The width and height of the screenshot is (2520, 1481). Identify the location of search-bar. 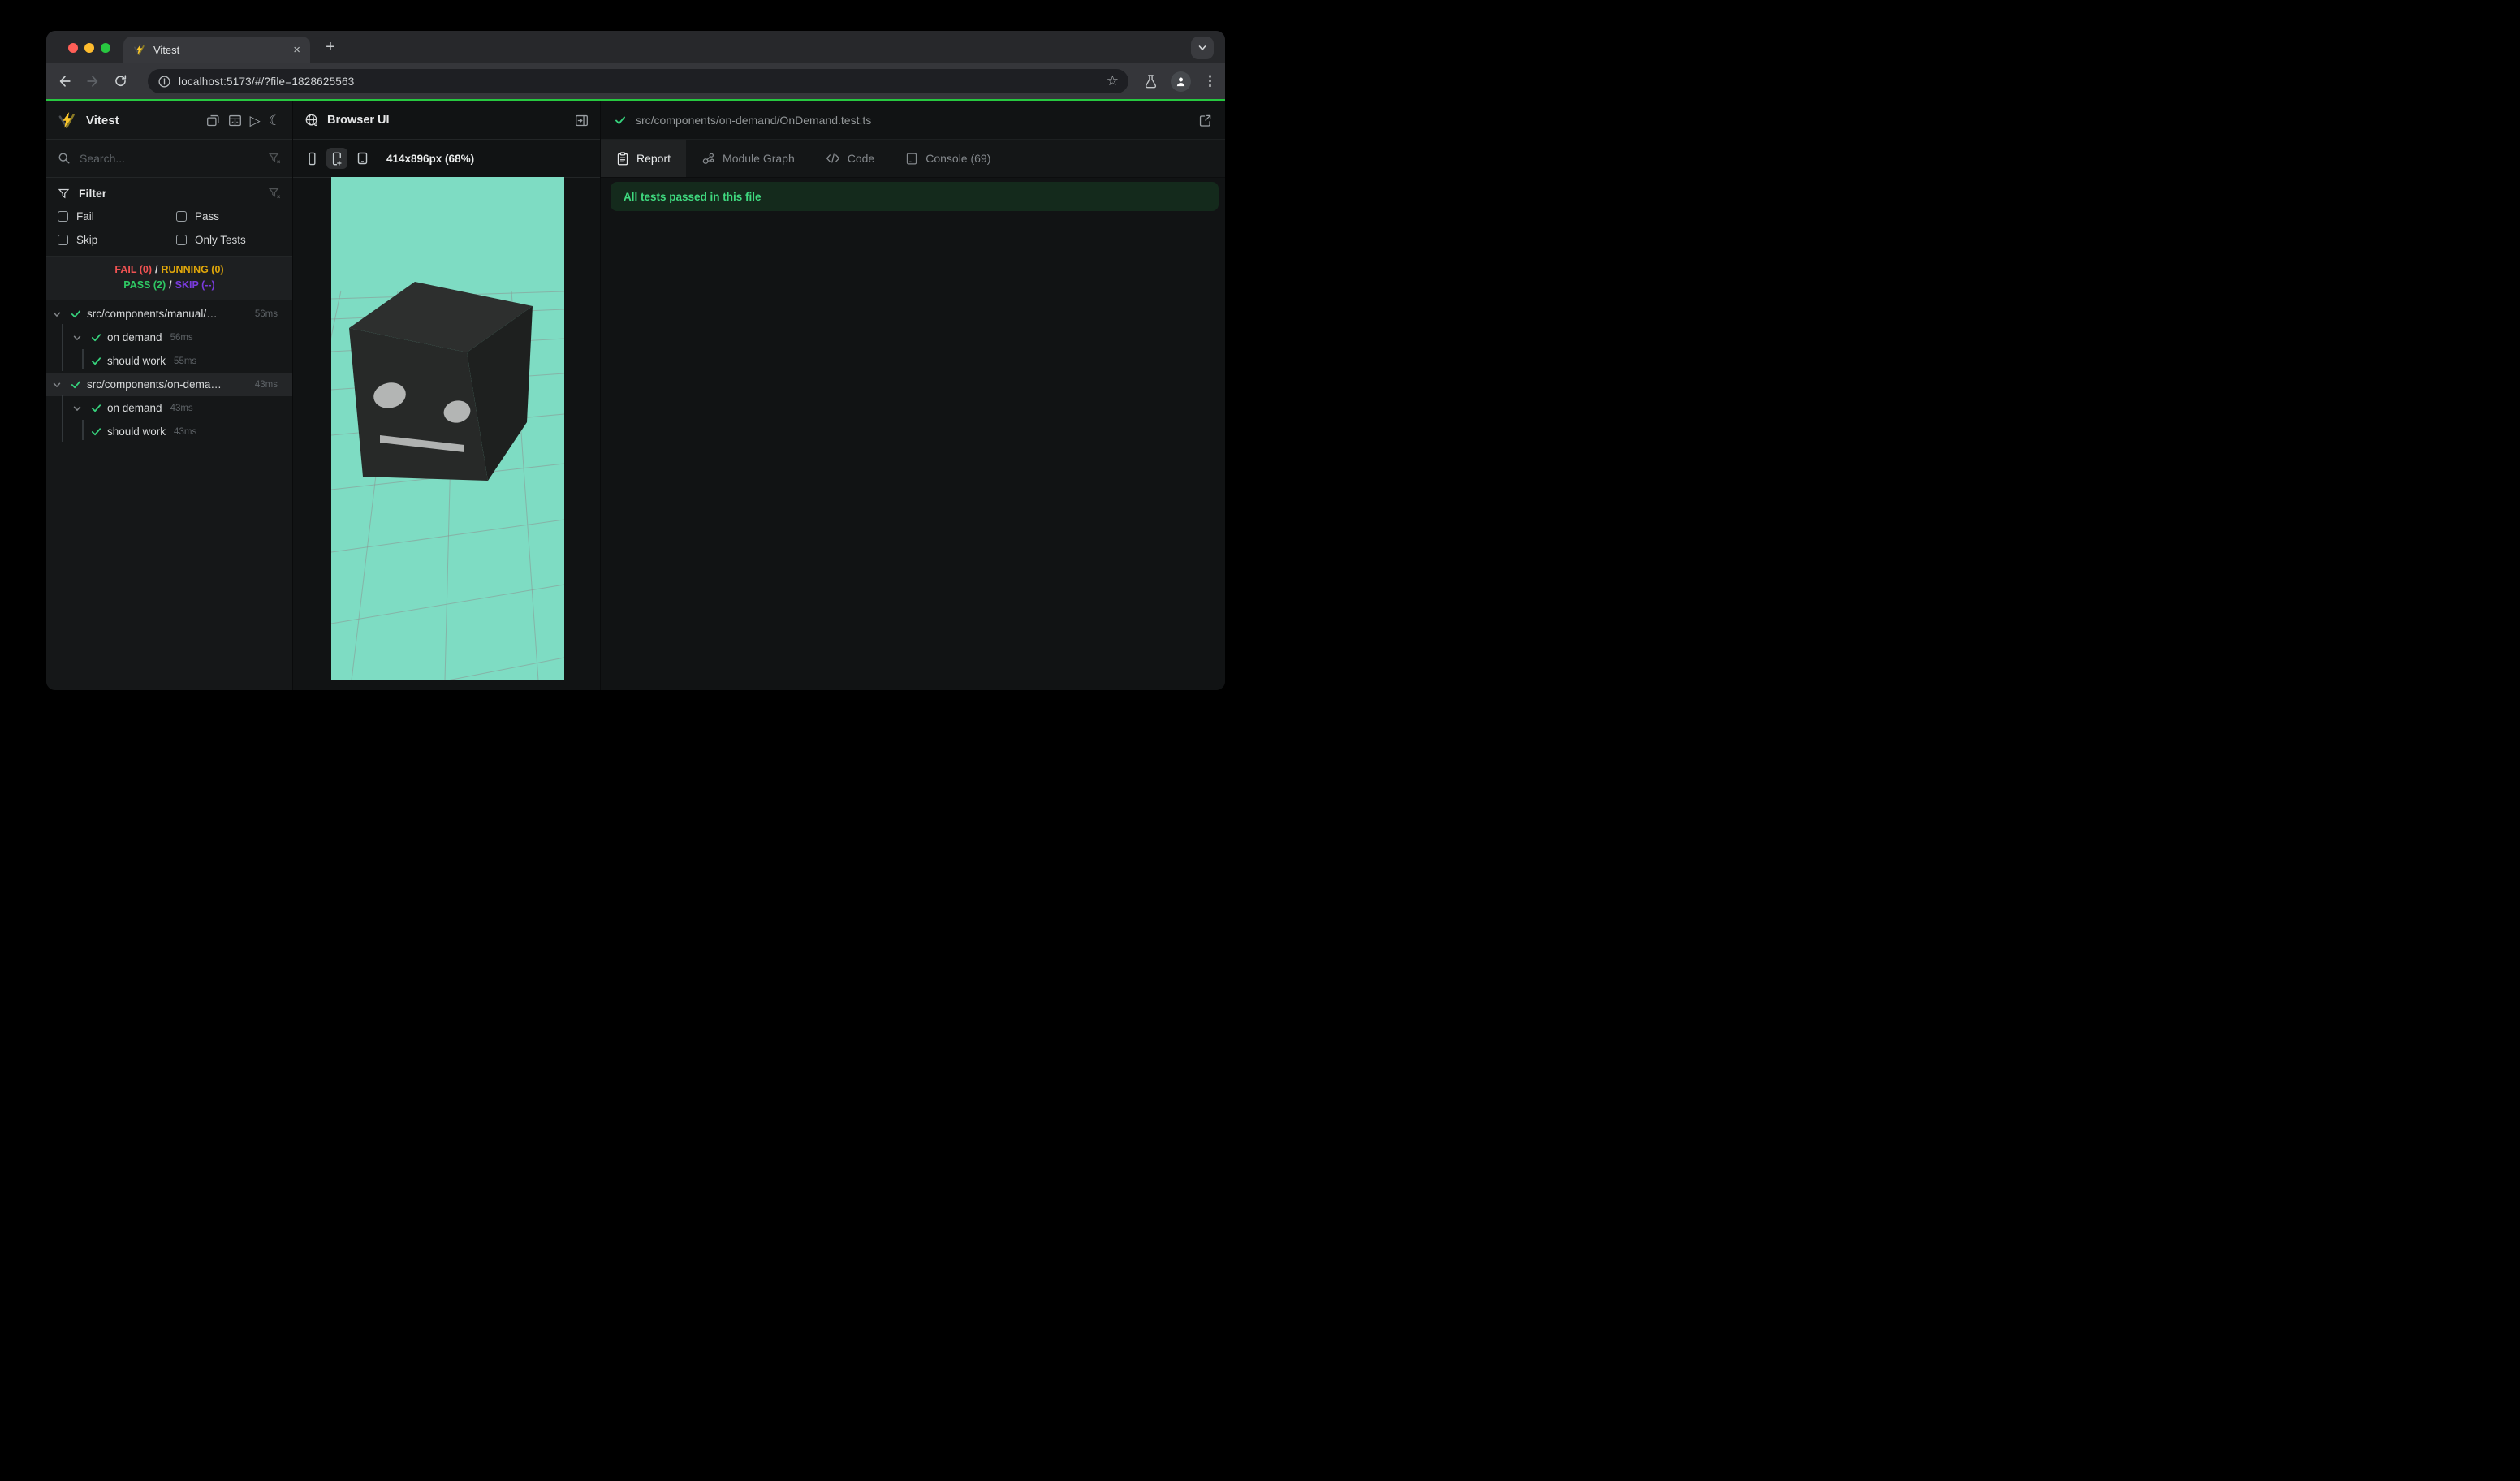
(169, 159).